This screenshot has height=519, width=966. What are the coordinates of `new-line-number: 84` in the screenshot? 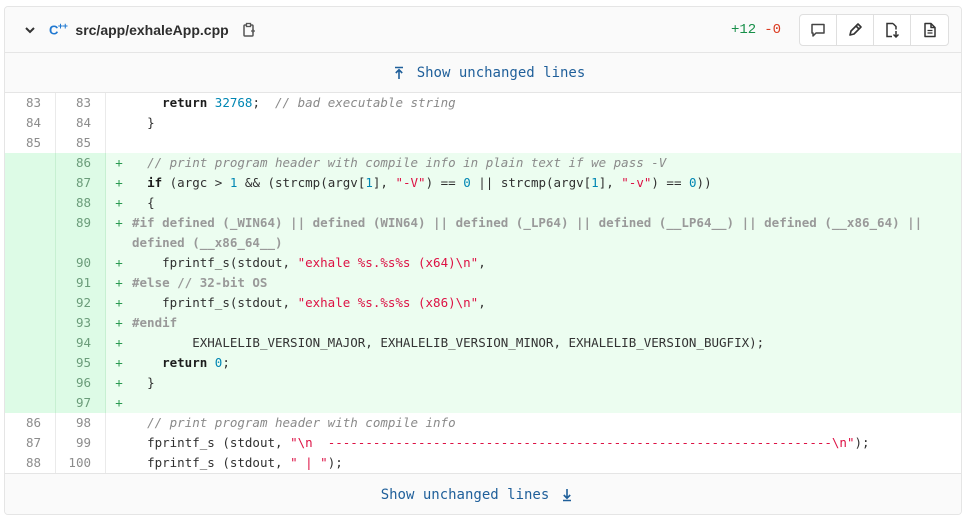 It's located at (81, 123).